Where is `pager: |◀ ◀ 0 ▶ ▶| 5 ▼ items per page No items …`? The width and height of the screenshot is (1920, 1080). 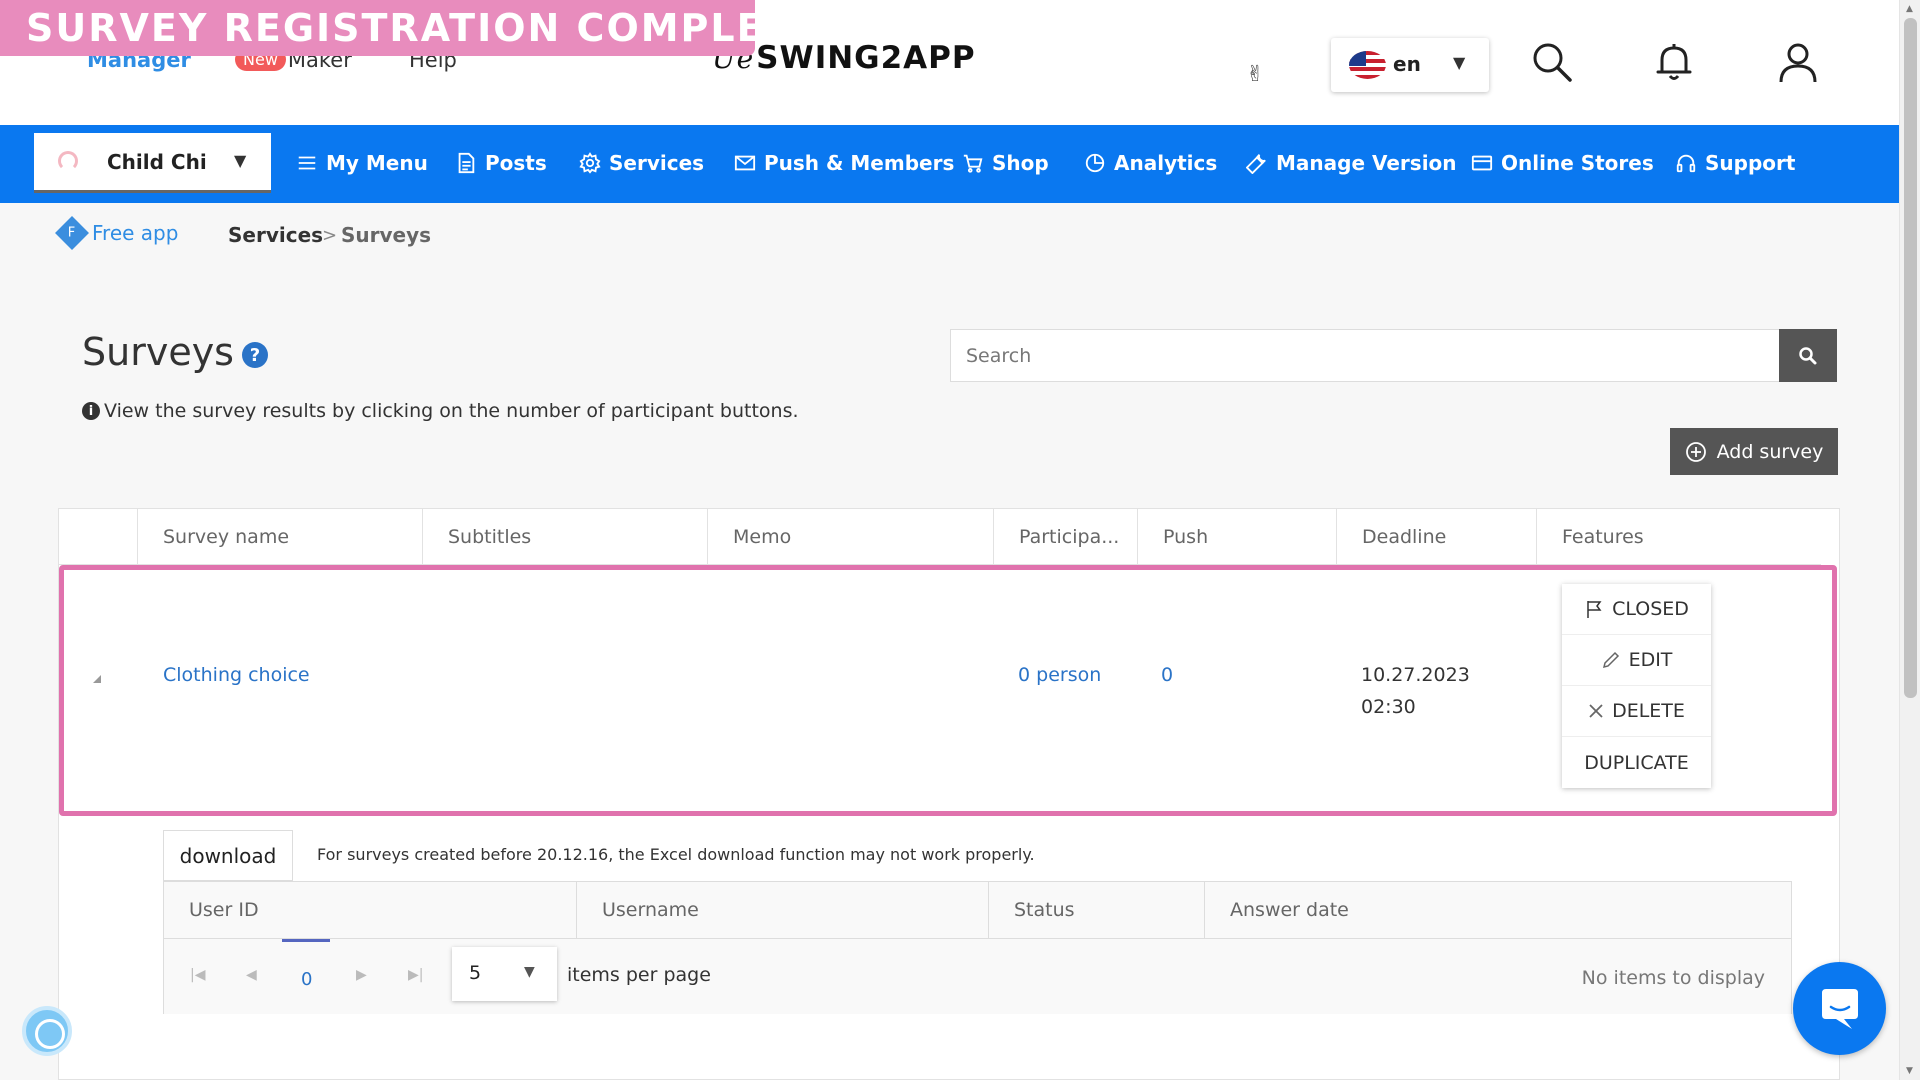
pager: |◀ ◀ 0 ▶ ▶| 5 ▼ items per page No items … is located at coordinates (977, 976).